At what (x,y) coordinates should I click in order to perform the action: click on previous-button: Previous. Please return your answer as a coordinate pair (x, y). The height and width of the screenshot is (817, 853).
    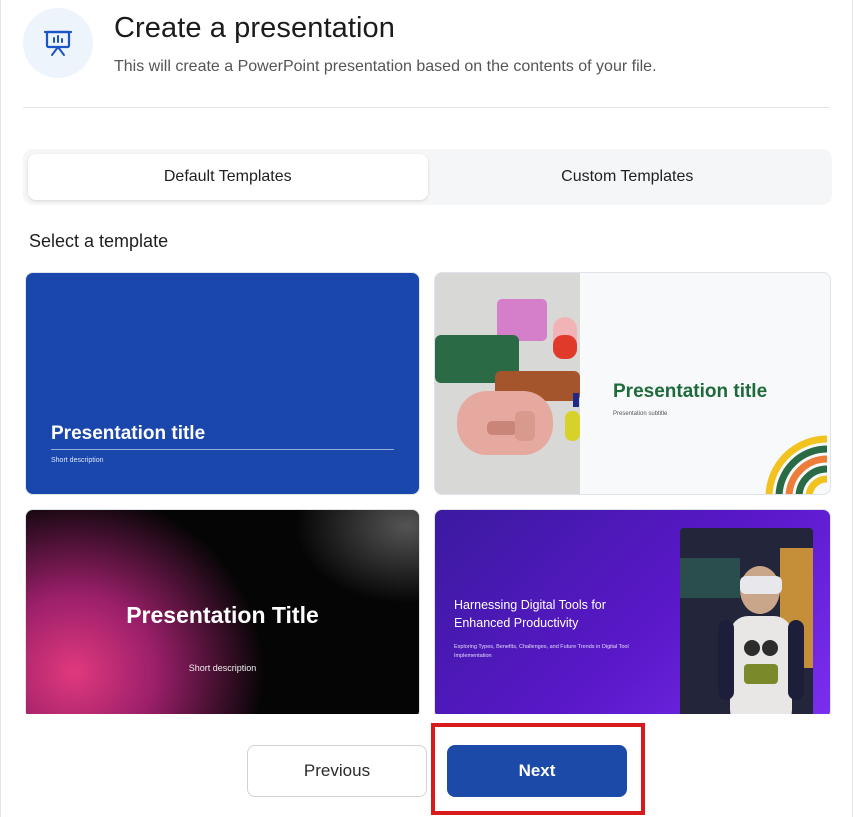
    Looking at the image, I should click on (337, 771).